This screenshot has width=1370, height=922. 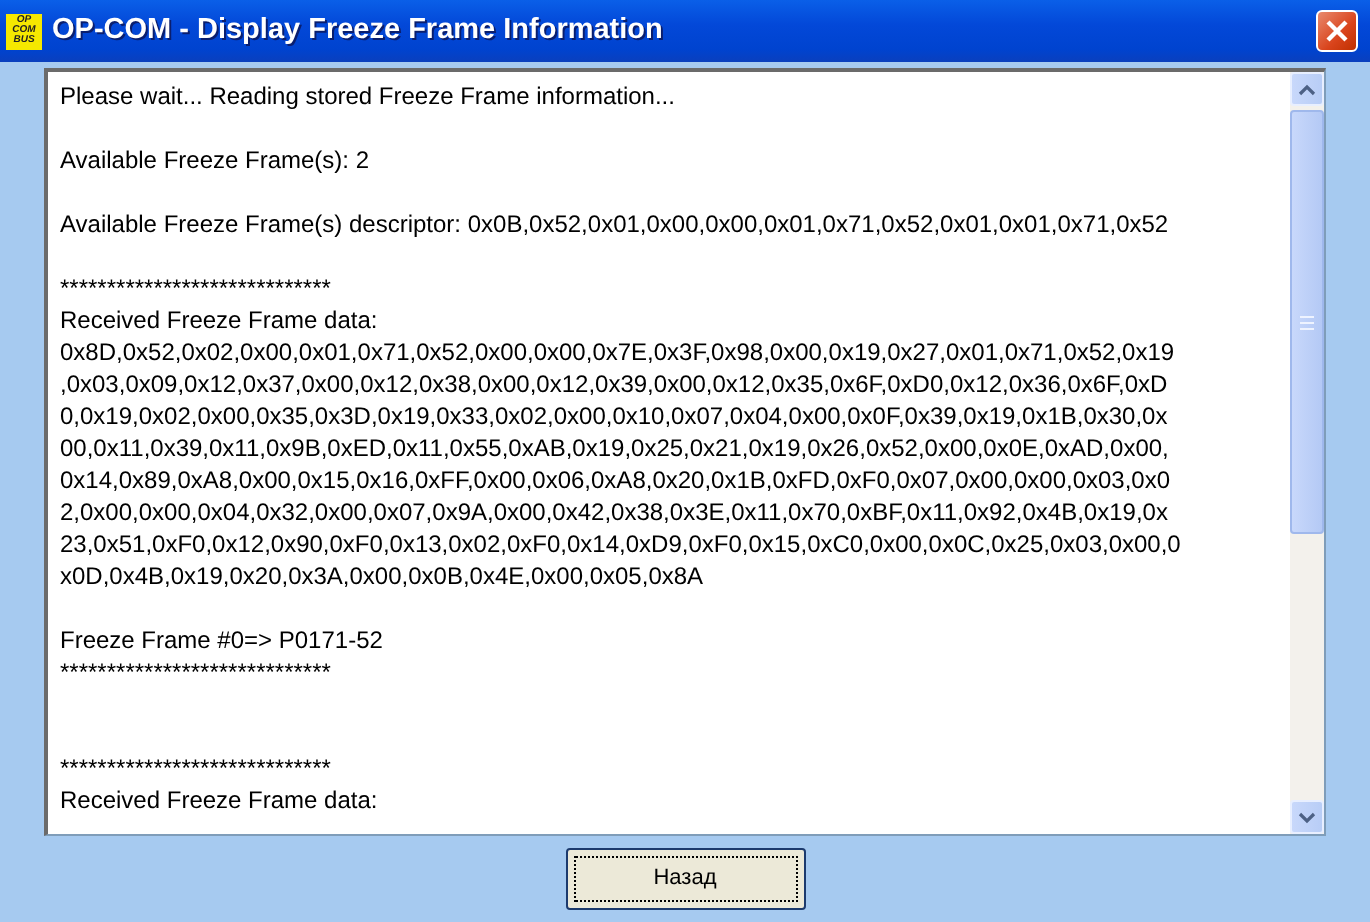 I want to click on grip-icon, so click(x=1307, y=322).